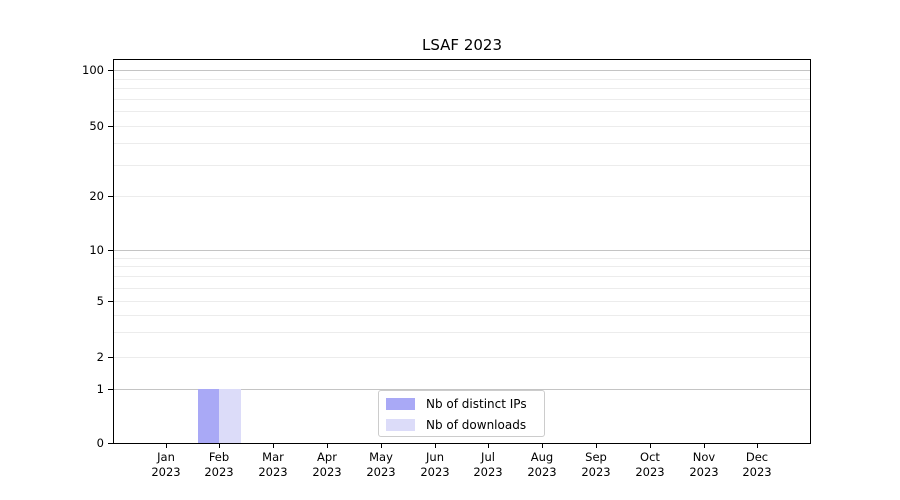 This screenshot has width=900, height=500. Describe the element at coordinates (462, 45) in the screenshot. I see `chart-title: LSAF 2023` at that location.